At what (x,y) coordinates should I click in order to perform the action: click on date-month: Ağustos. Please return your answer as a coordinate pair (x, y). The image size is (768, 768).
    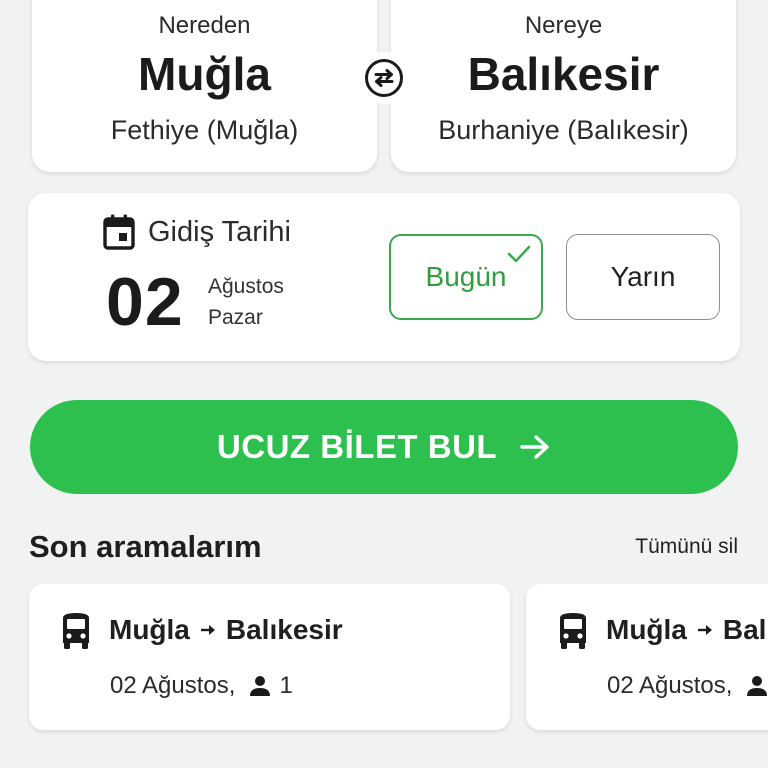
    Looking at the image, I should click on (246, 286).